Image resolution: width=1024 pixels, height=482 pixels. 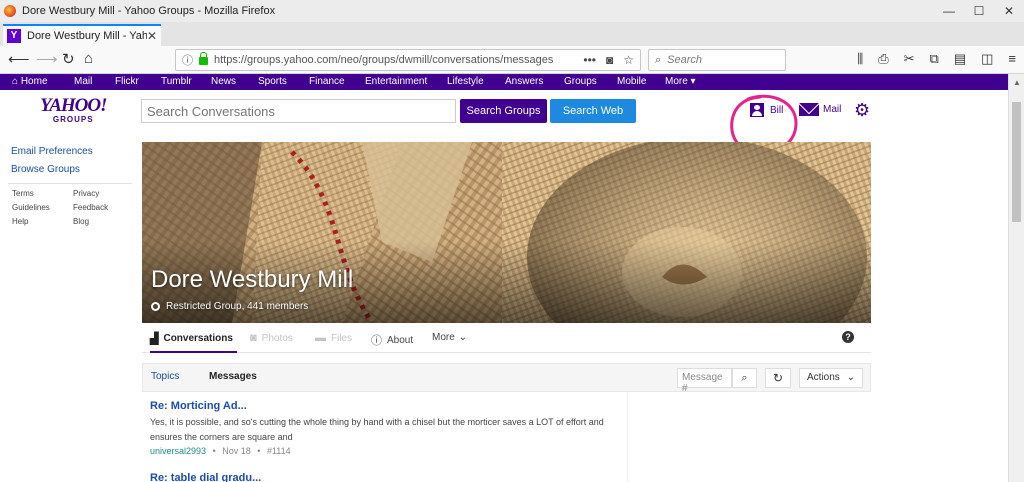 I want to click on nav-answers: Answers, so click(x=524, y=81).